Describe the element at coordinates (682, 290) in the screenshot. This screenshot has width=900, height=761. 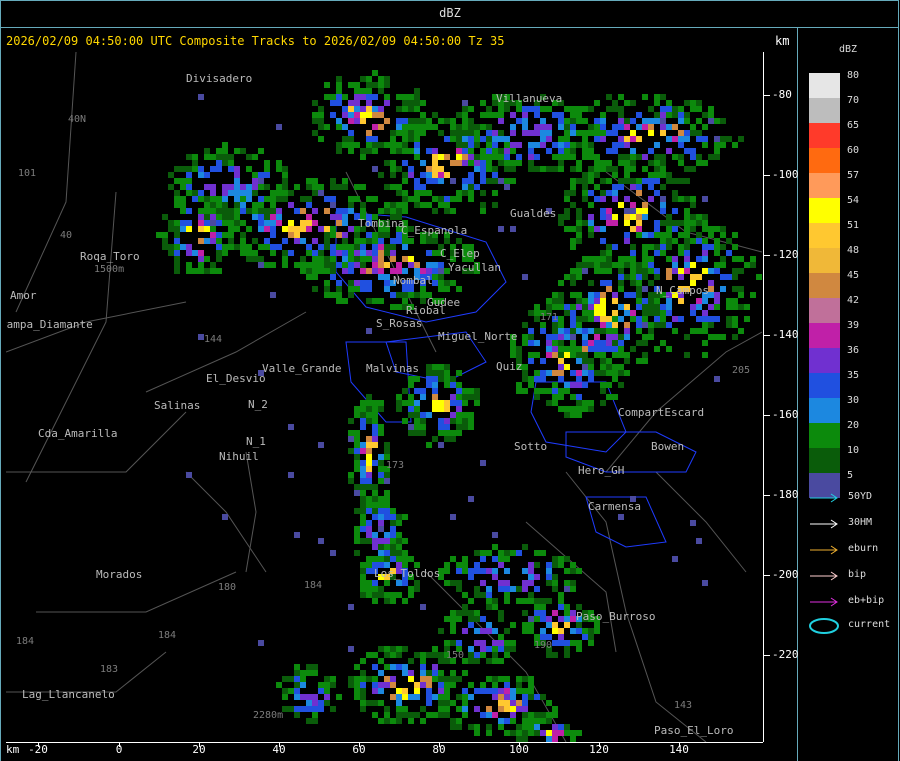
I see `place-label: N_Campos` at that location.